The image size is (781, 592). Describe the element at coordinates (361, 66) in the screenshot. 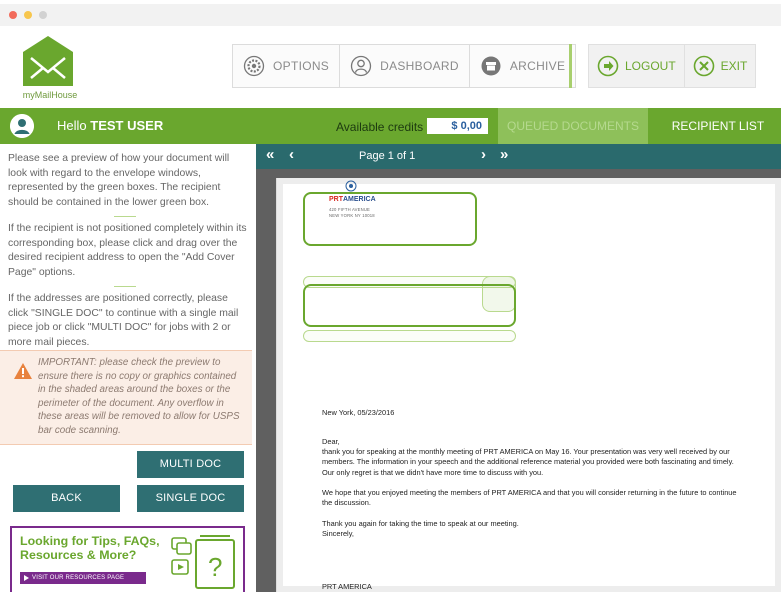

I see `user-icon` at that location.